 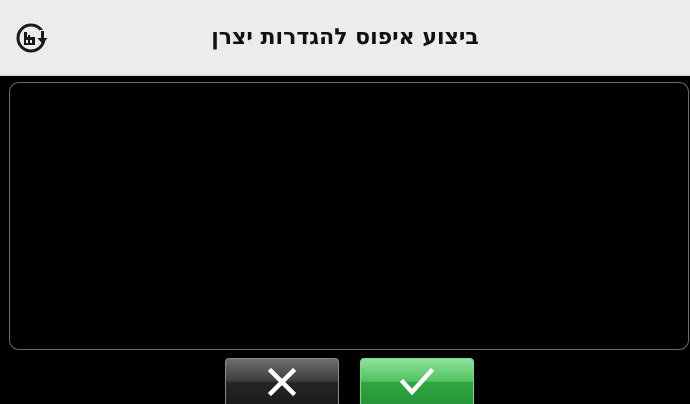 I want to click on factory-reset-icon, so click(x=32, y=38).